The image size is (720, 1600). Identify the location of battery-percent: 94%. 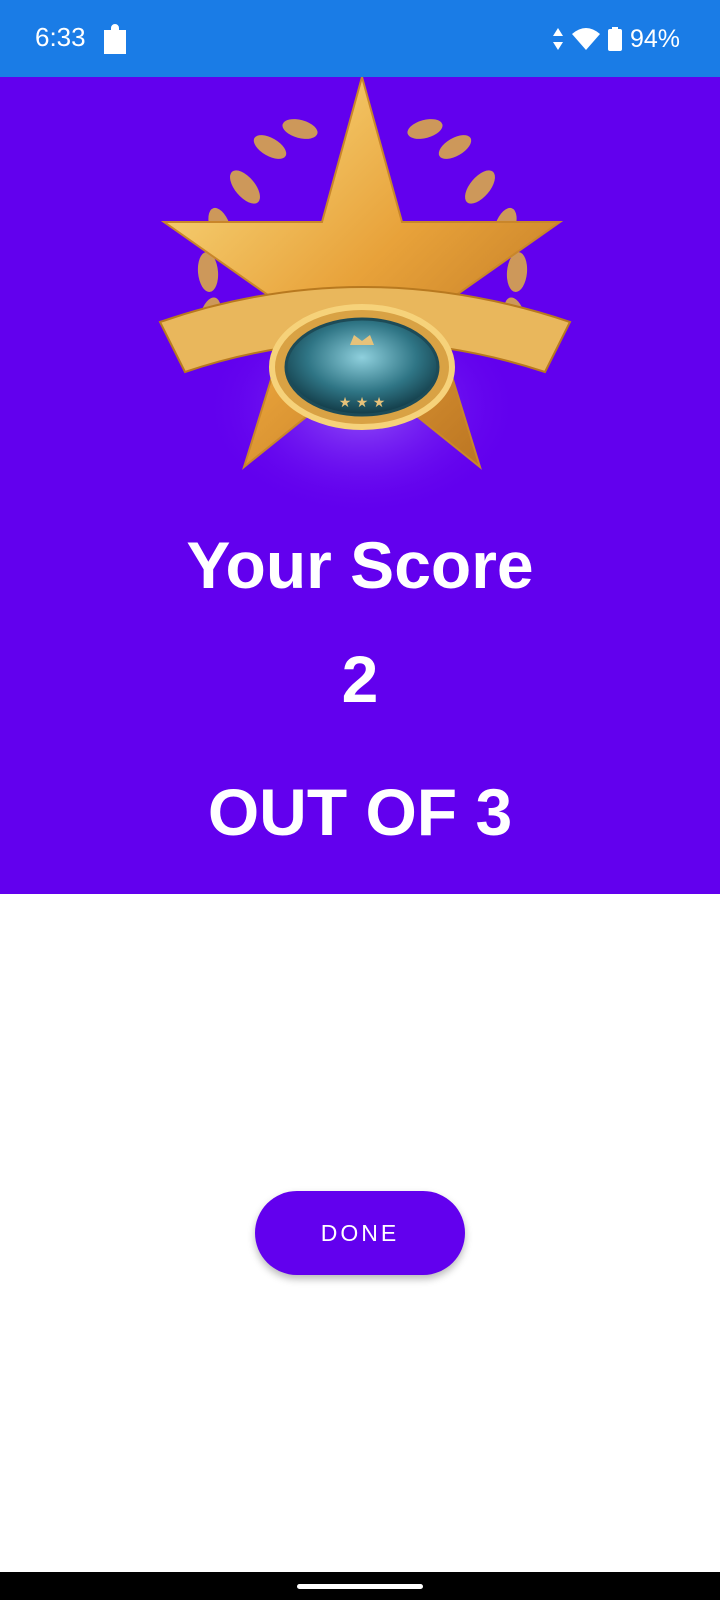
(654, 38).